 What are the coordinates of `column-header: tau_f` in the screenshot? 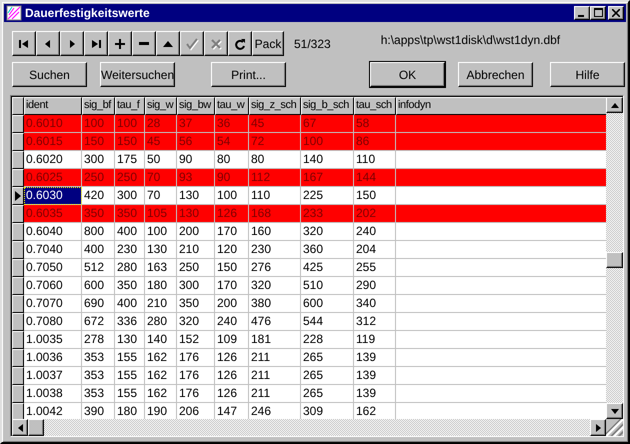 It's located at (130, 106).